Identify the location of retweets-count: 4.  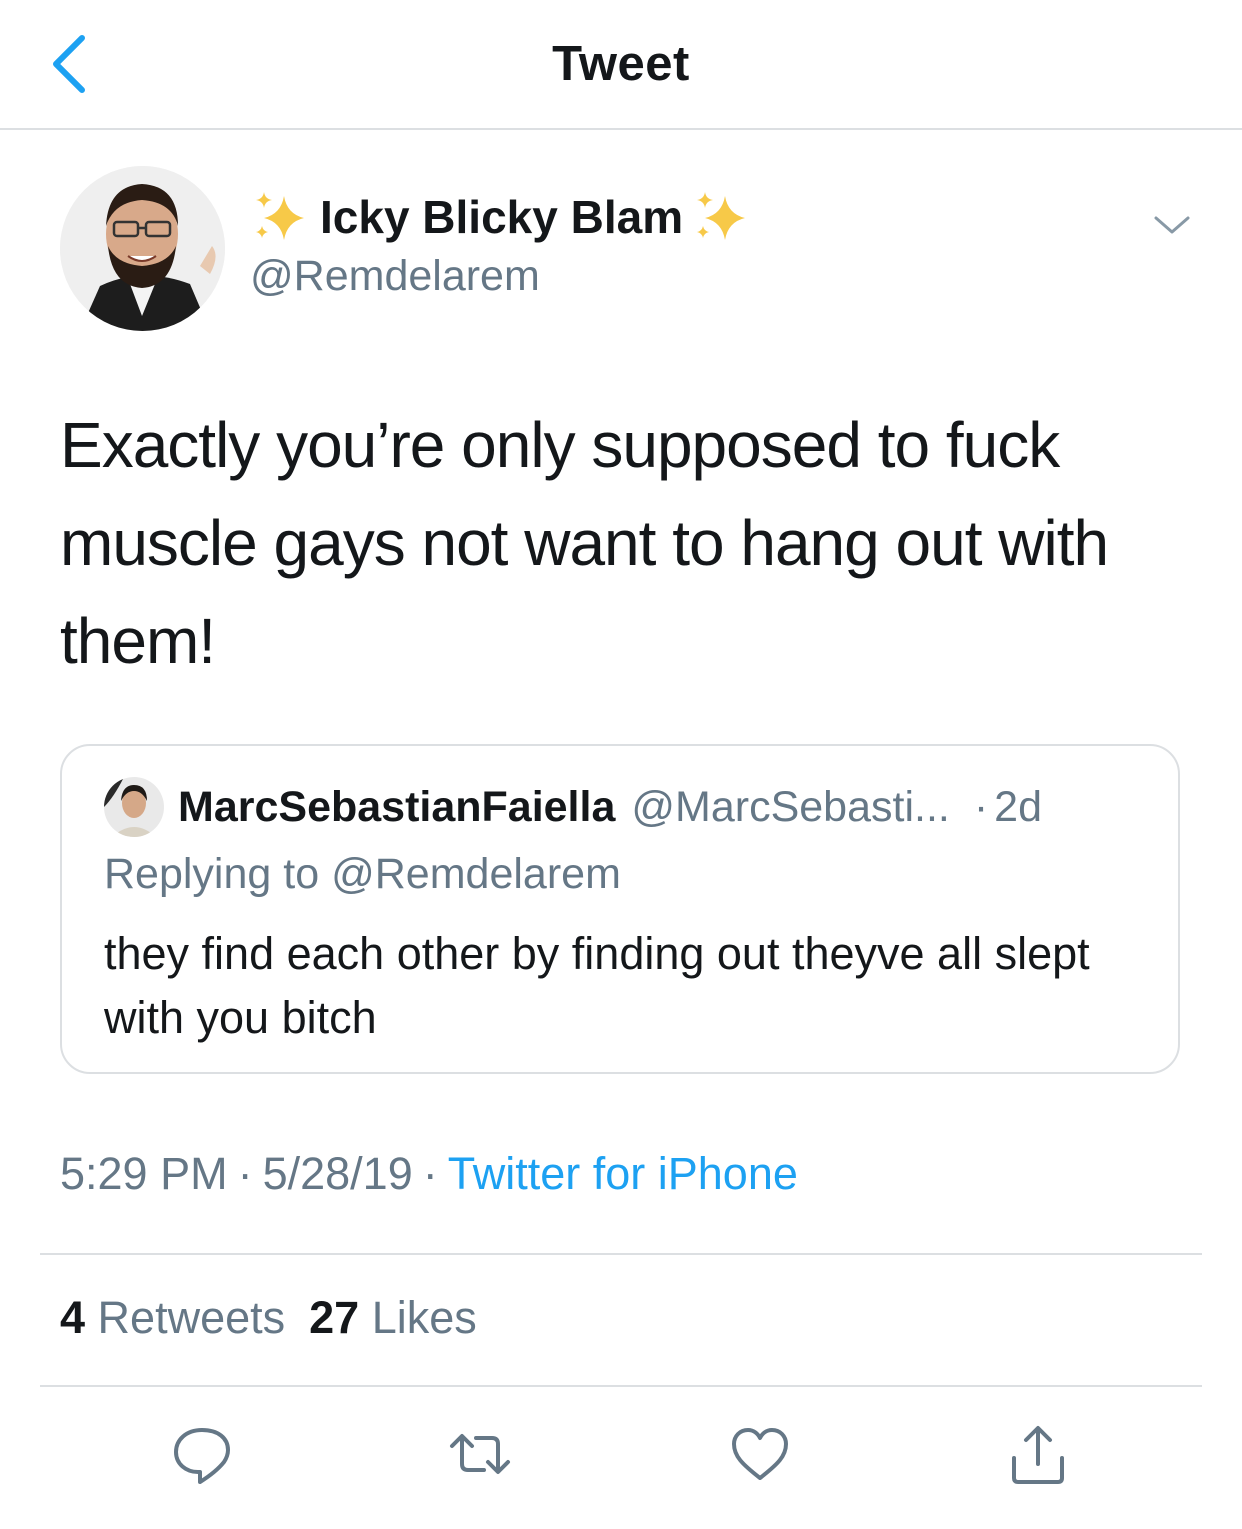
(73, 1317).